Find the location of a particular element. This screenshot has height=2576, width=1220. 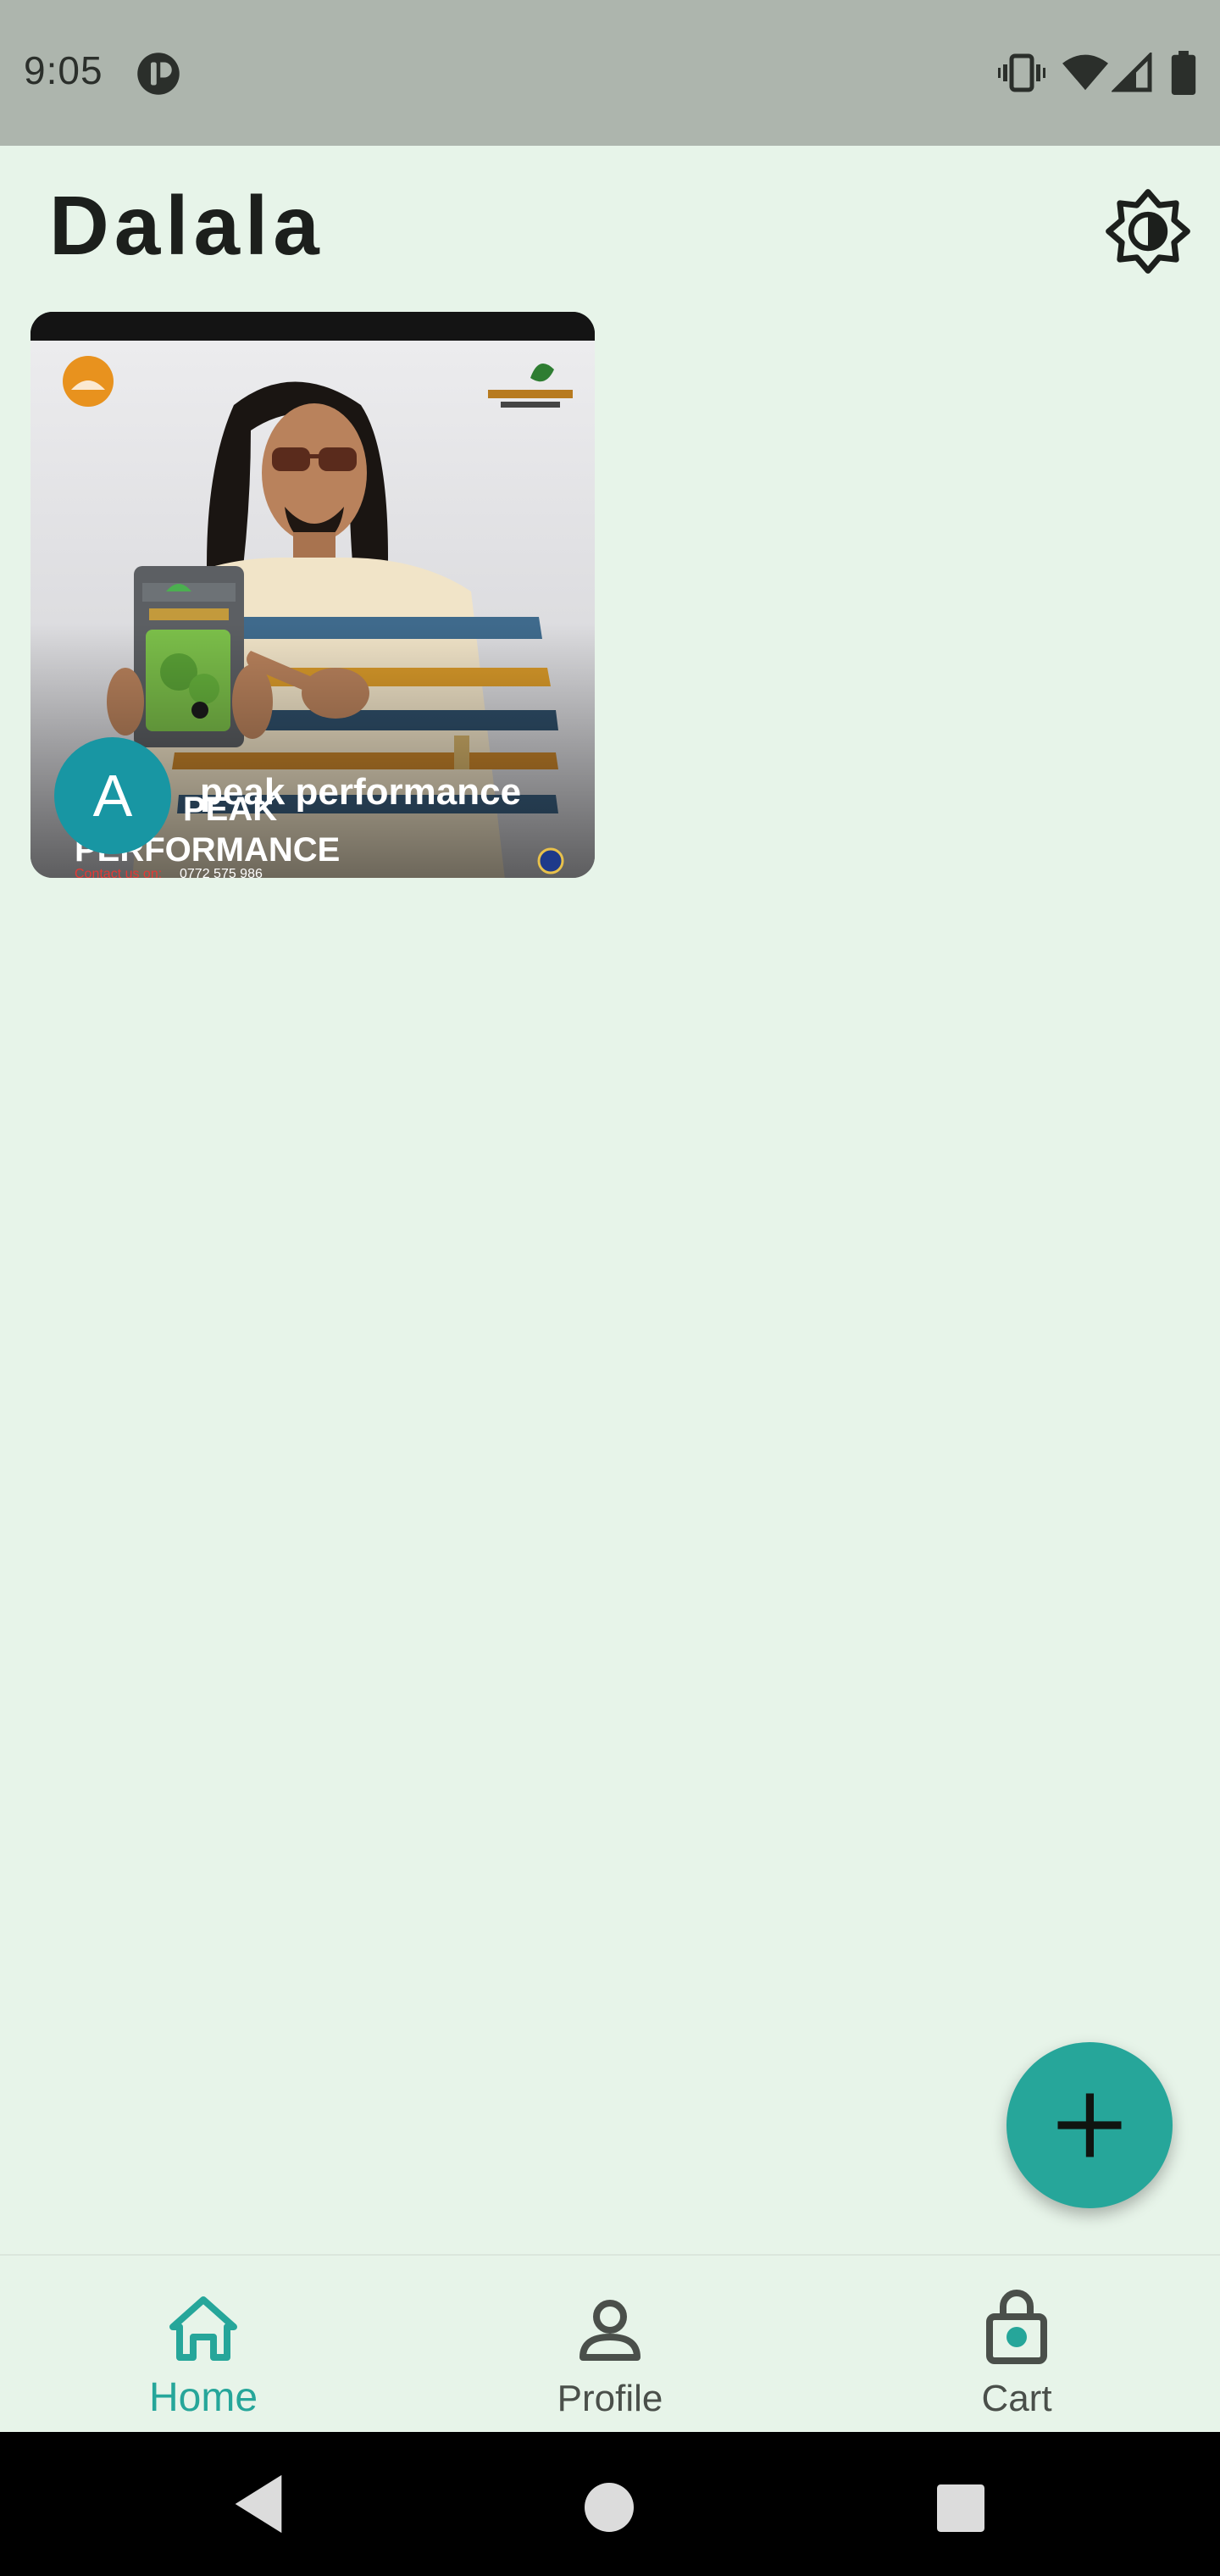

cell-signal-icon is located at coordinates (1132, 72).